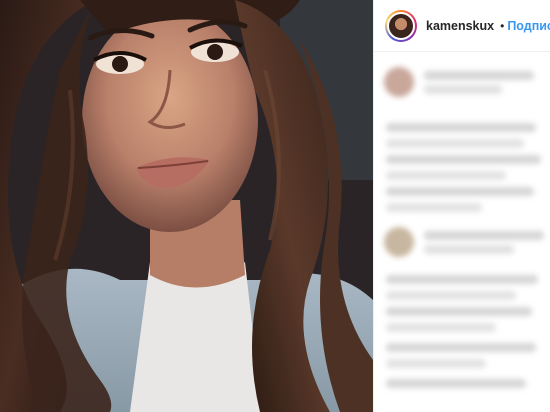  I want to click on avatar-image, so click(401, 25).